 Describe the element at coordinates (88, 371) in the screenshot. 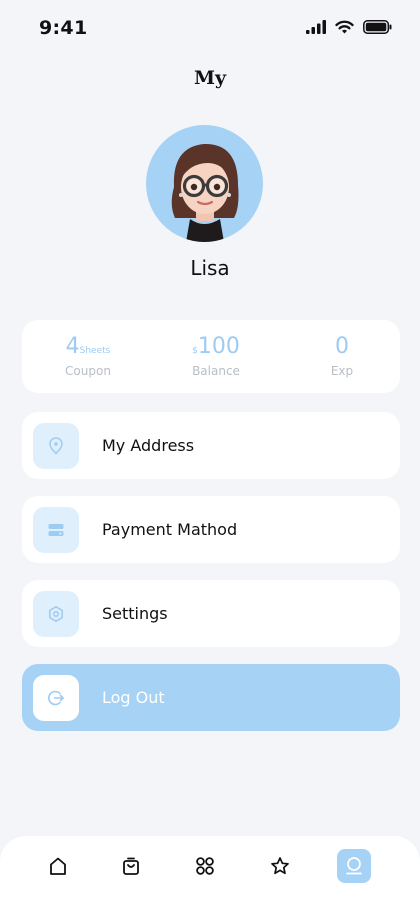

I see `coupon-label: Coupon` at that location.